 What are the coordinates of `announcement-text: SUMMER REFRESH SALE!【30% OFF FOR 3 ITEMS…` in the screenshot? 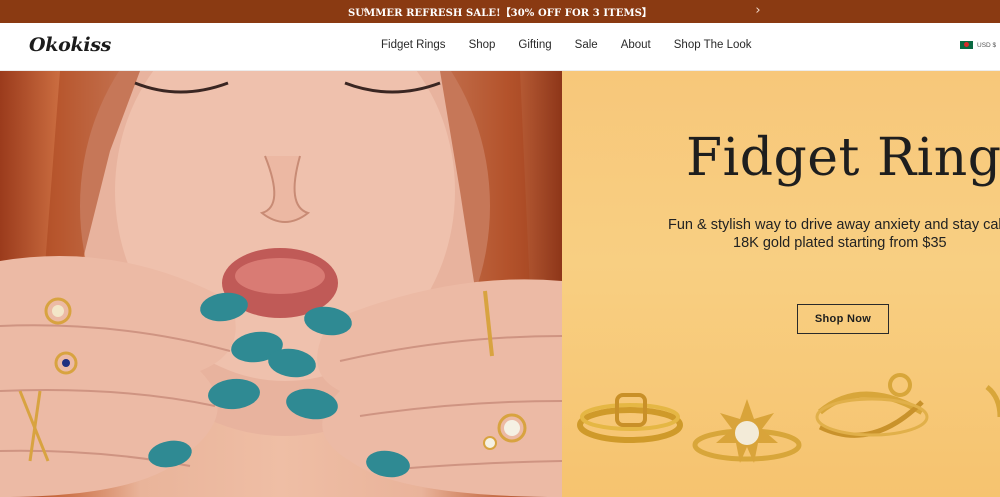 It's located at (500, 13).